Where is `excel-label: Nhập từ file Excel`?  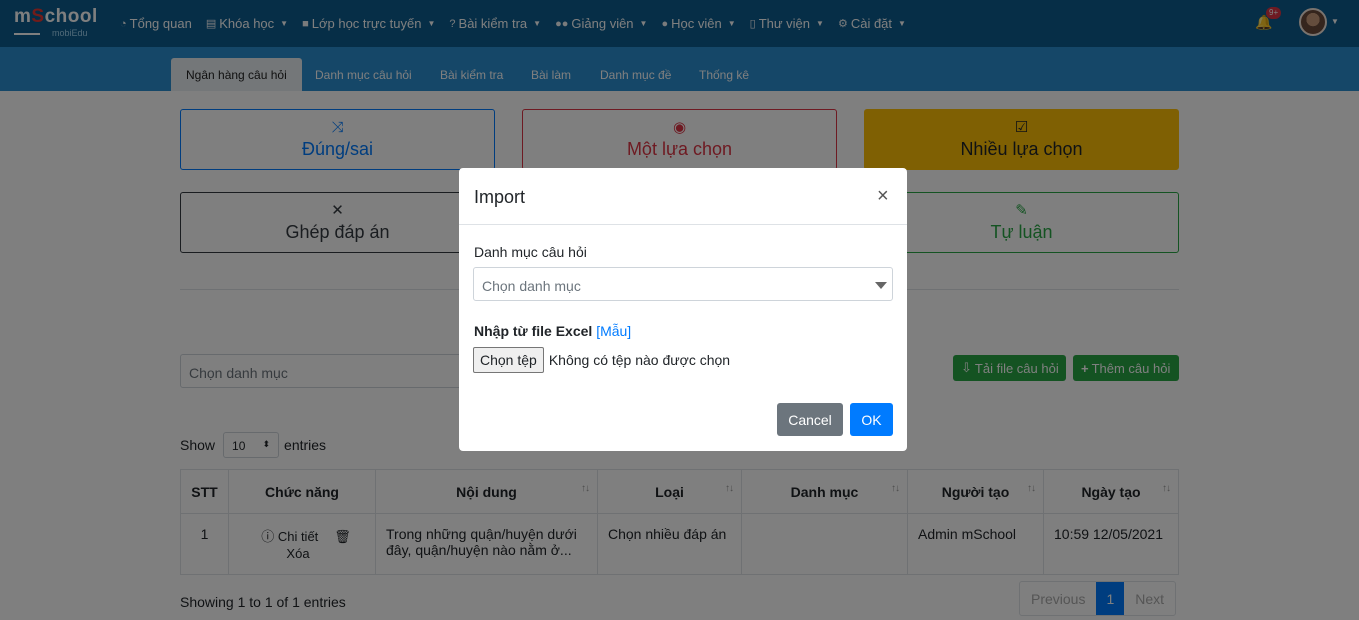
excel-label: Nhập từ file Excel is located at coordinates (533, 331).